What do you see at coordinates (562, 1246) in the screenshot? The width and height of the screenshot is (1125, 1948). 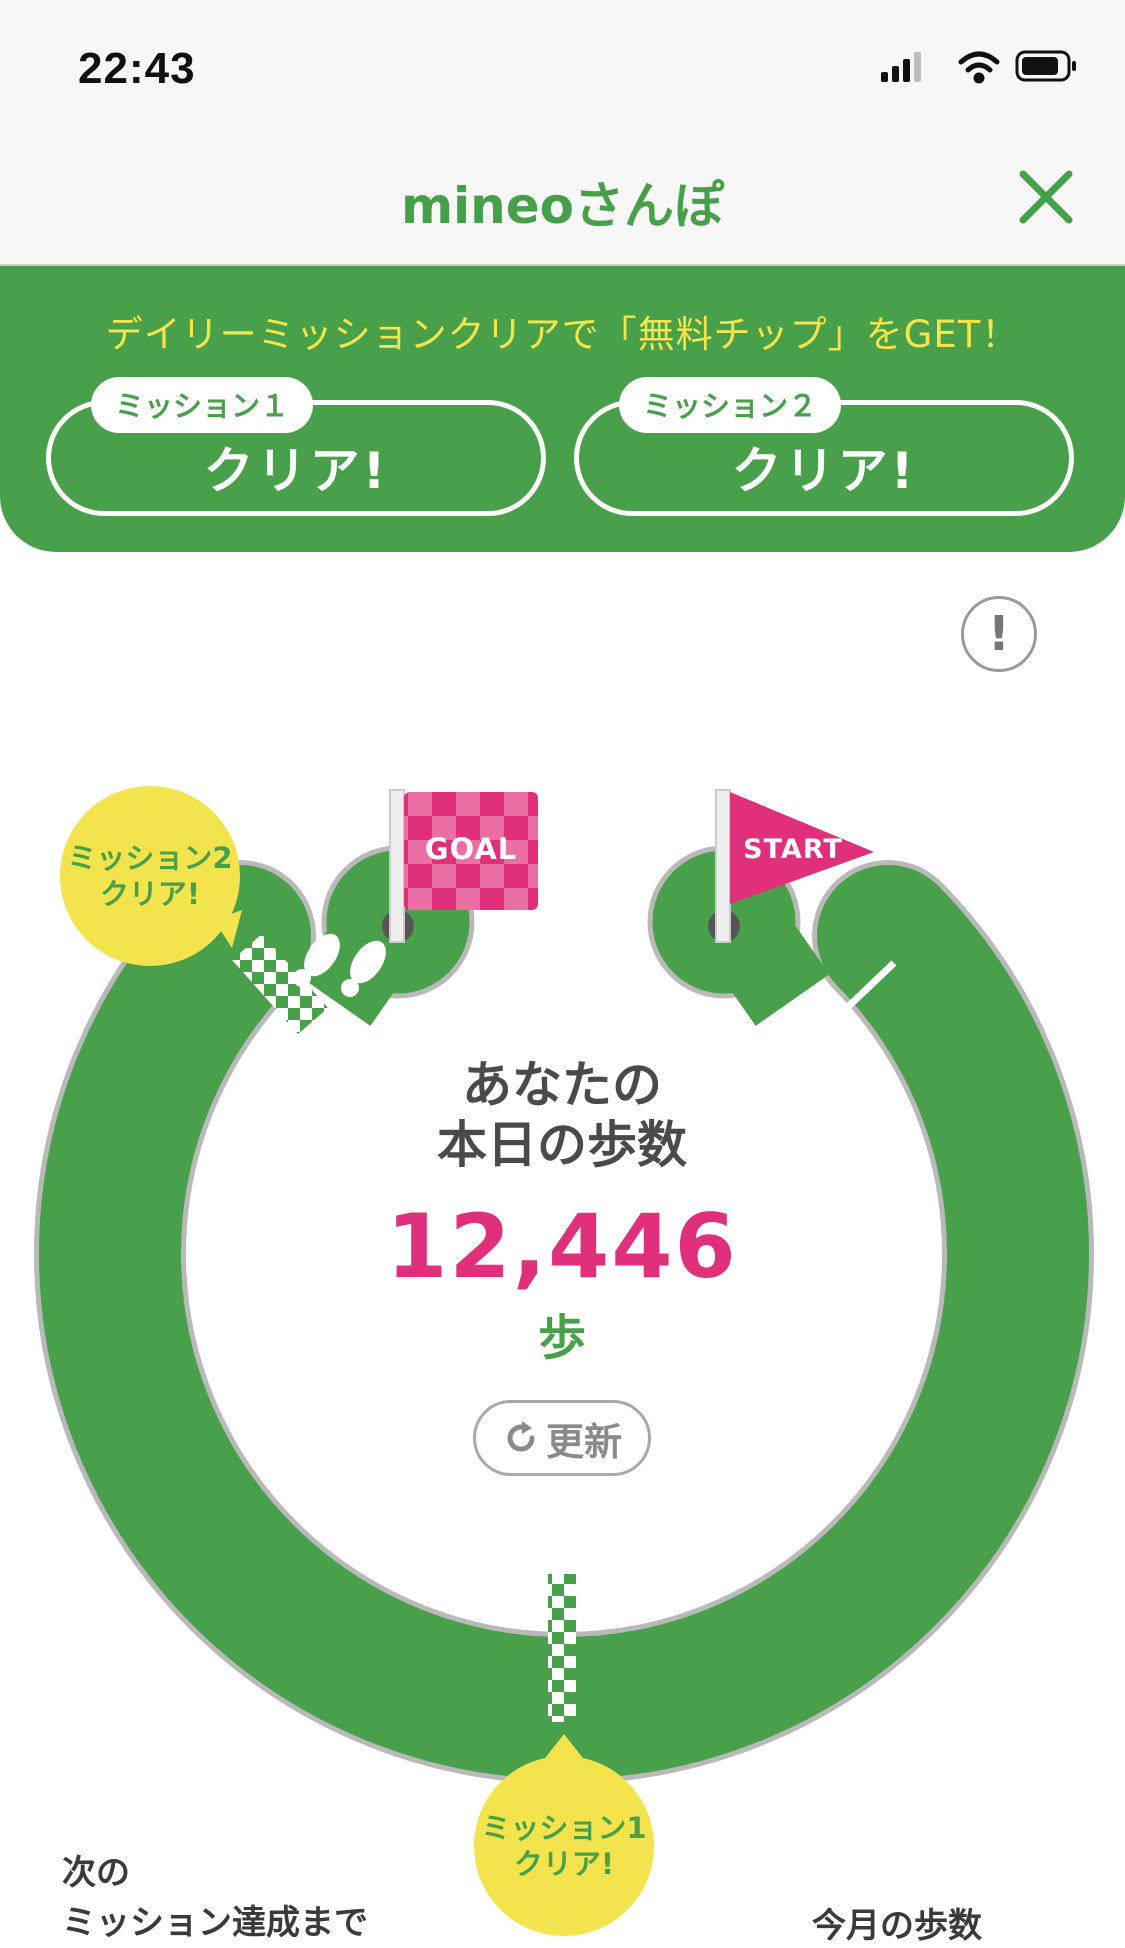 I see `steps-value: 12,446` at bounding box center [562, 1246].